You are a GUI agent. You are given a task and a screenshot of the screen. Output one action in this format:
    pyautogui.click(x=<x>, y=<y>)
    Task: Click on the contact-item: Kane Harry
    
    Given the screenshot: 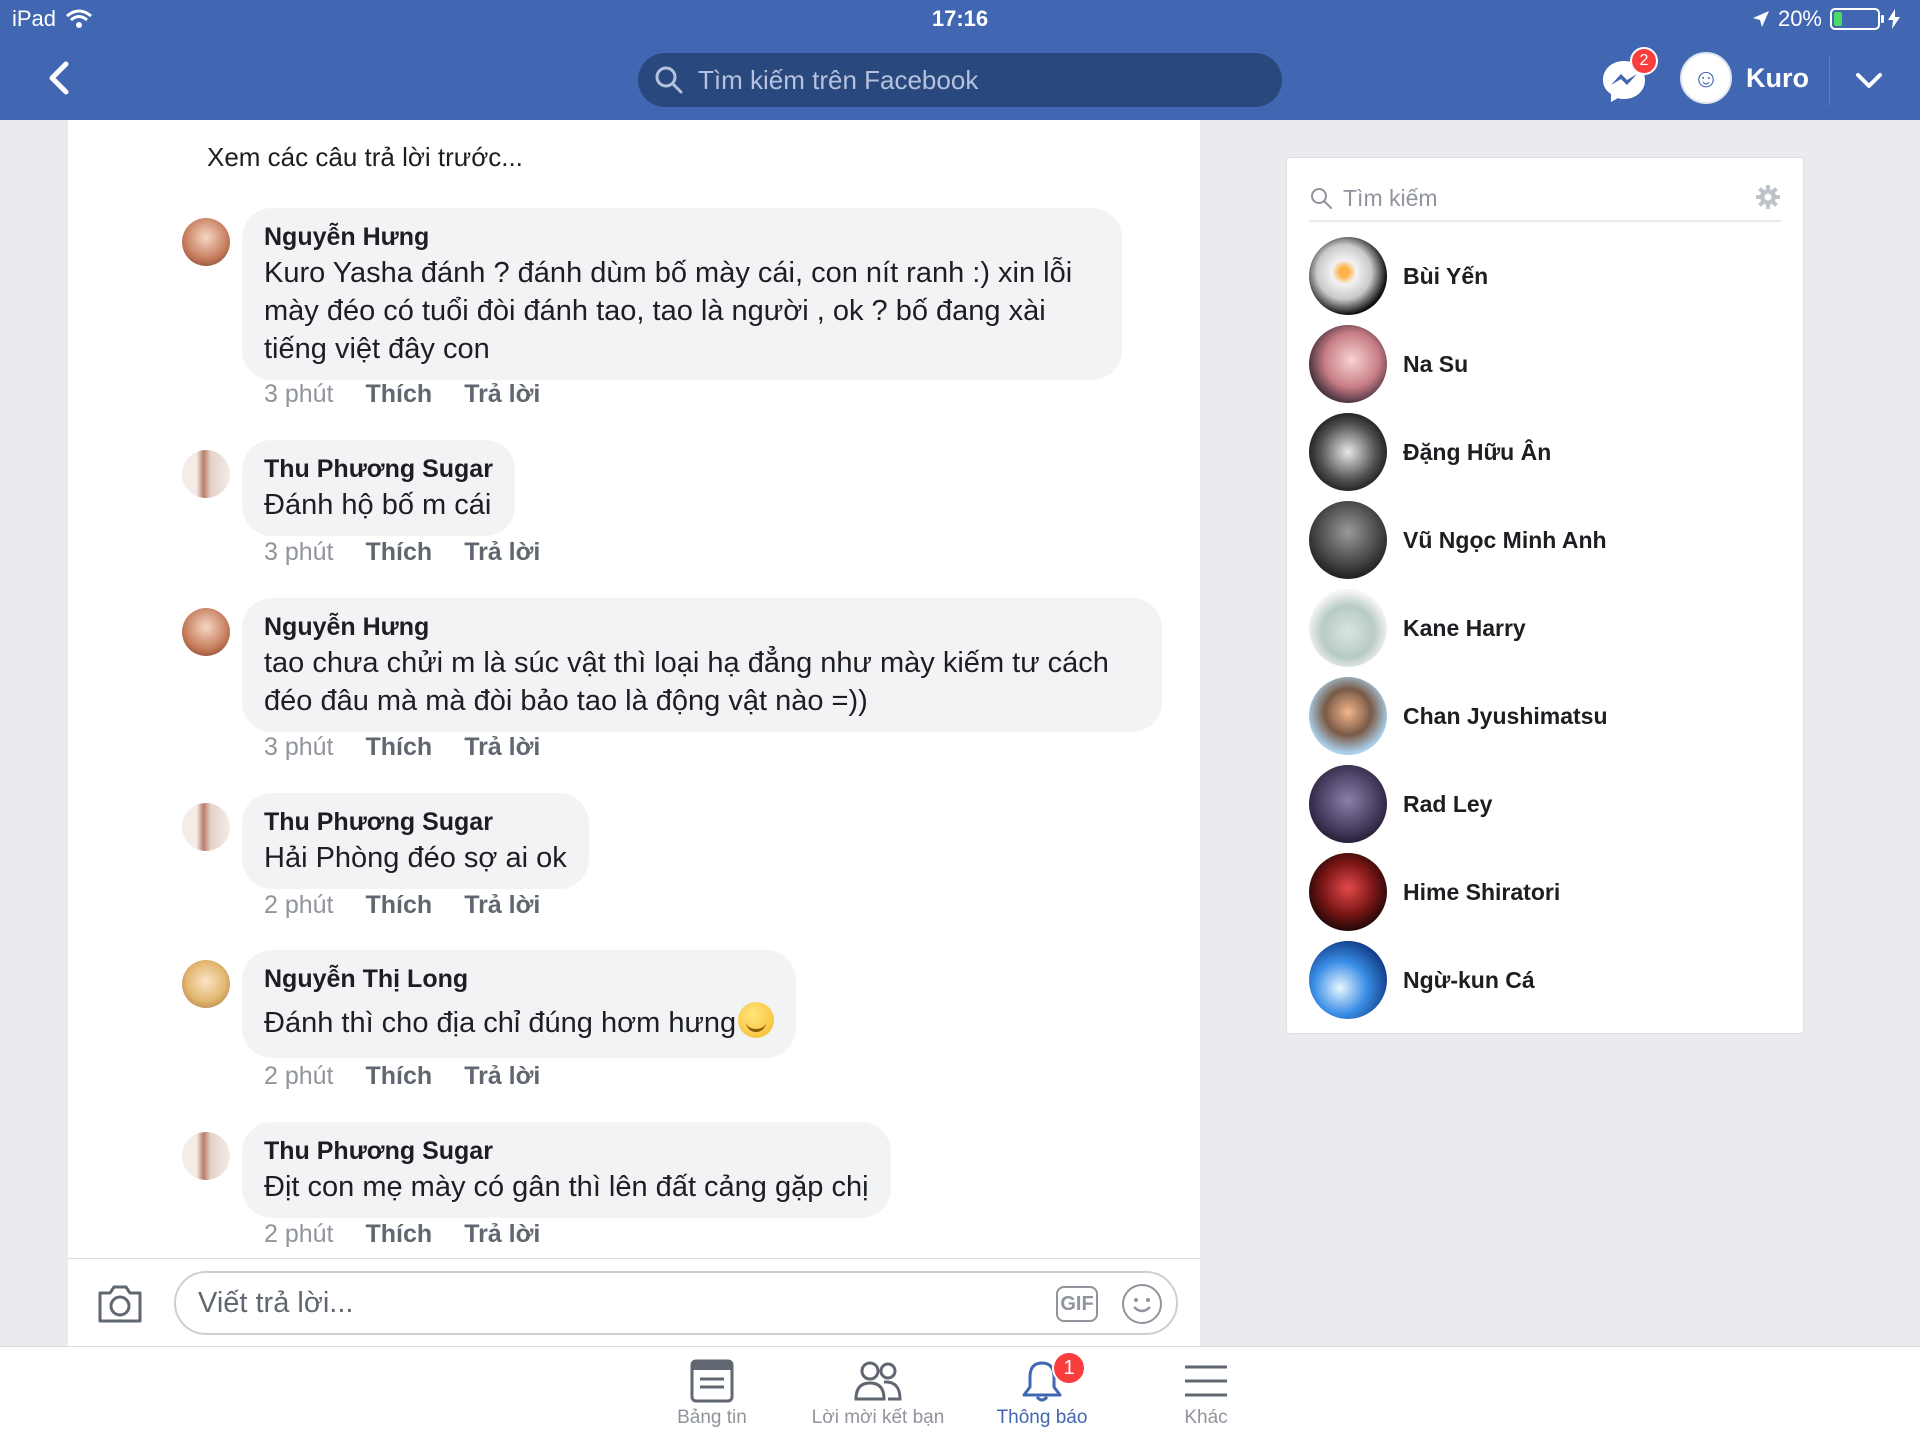 What is the action you would take?
    pyautogui.click(x=1544, y=628)
    